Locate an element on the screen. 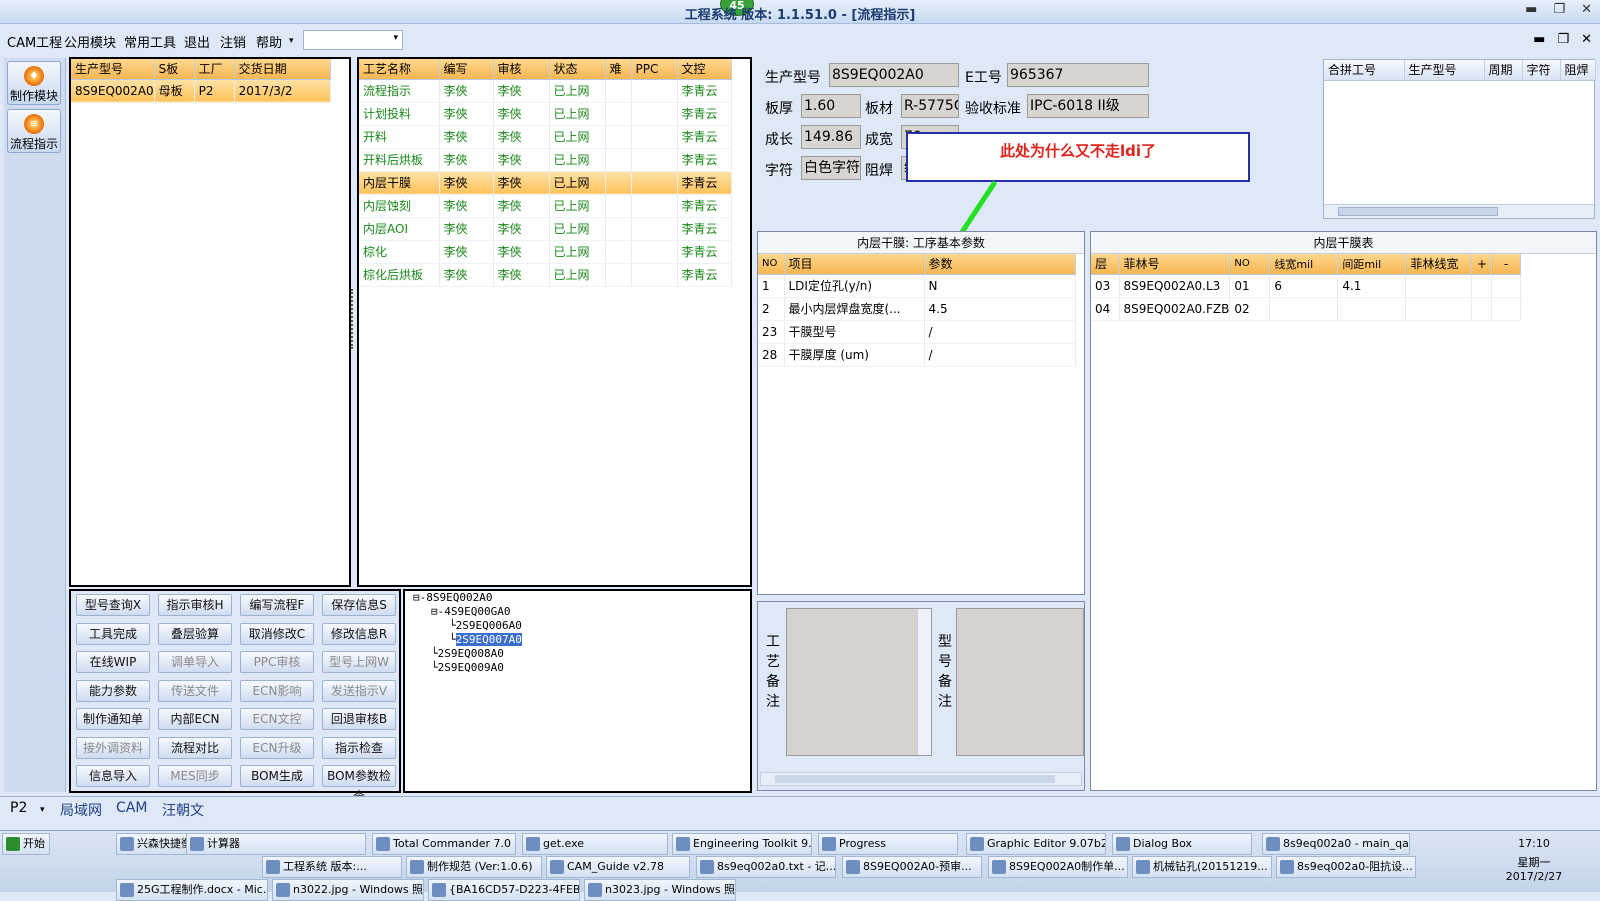 This screenshot has height=901, width=1600. menu-exit: 退出 is located at coordinates (197, 41).